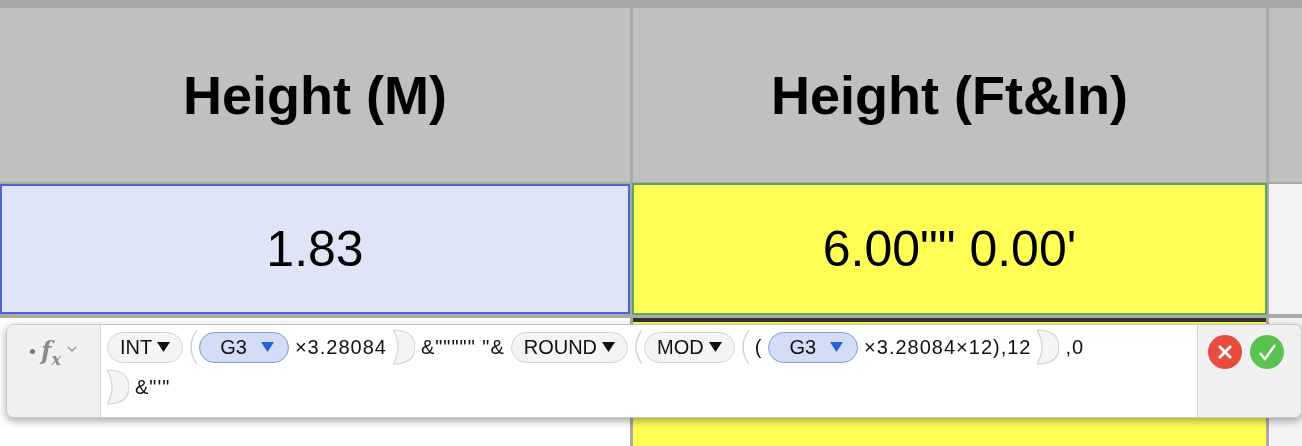 This screenshot has width=1302, height=446. What do you see at coordinates (71, 349) in the screenshot?
I see `chevron-down-icon` at bounding box center [71, 349].